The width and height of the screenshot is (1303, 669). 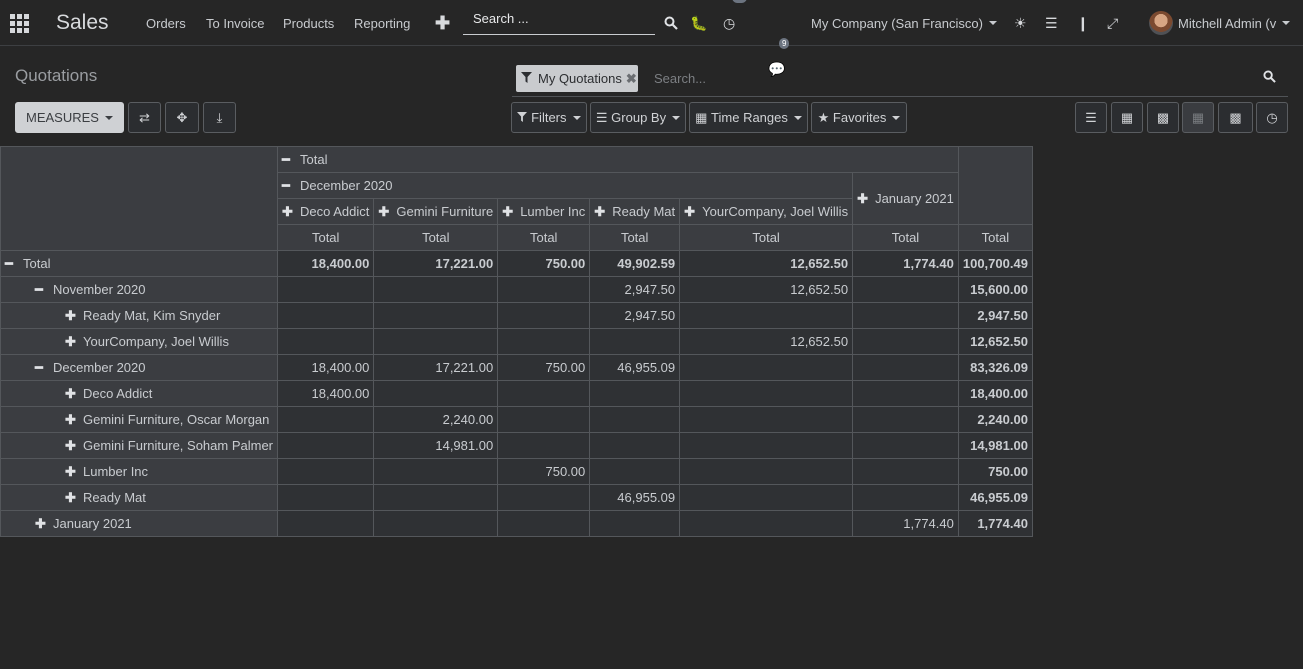 What do you see at coordinates (144, 117) in the screenshot?
I see `flip-axis-button: ⇄` at bounding box center [144, 117].